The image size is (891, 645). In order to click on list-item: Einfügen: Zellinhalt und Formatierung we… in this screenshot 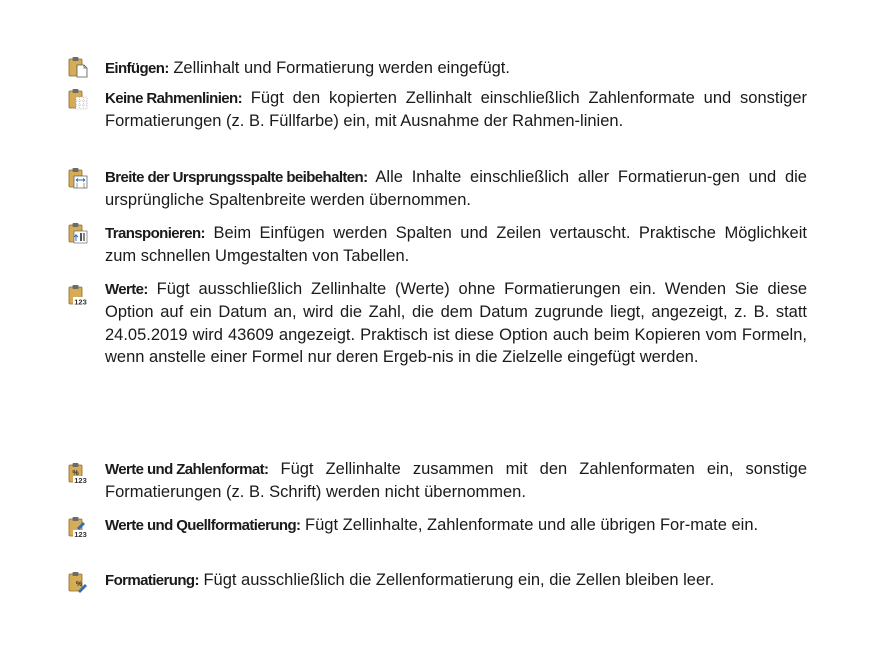, I will do `click(456, 68)`.